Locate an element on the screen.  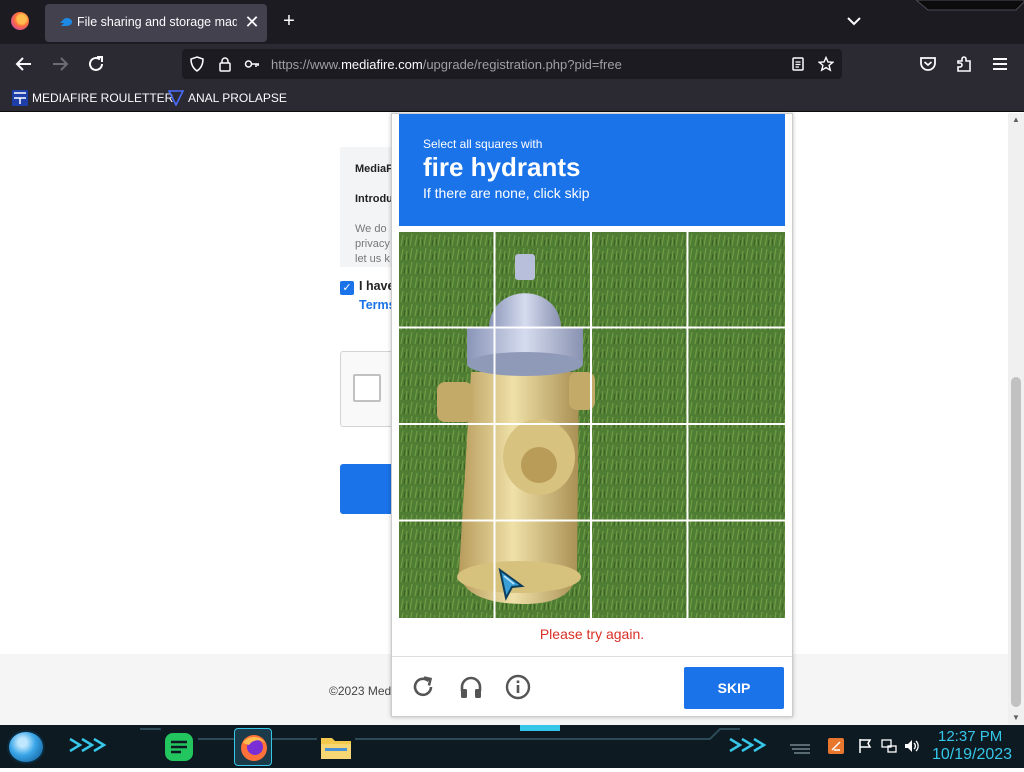
start-button is located at coordinates (26, 747).